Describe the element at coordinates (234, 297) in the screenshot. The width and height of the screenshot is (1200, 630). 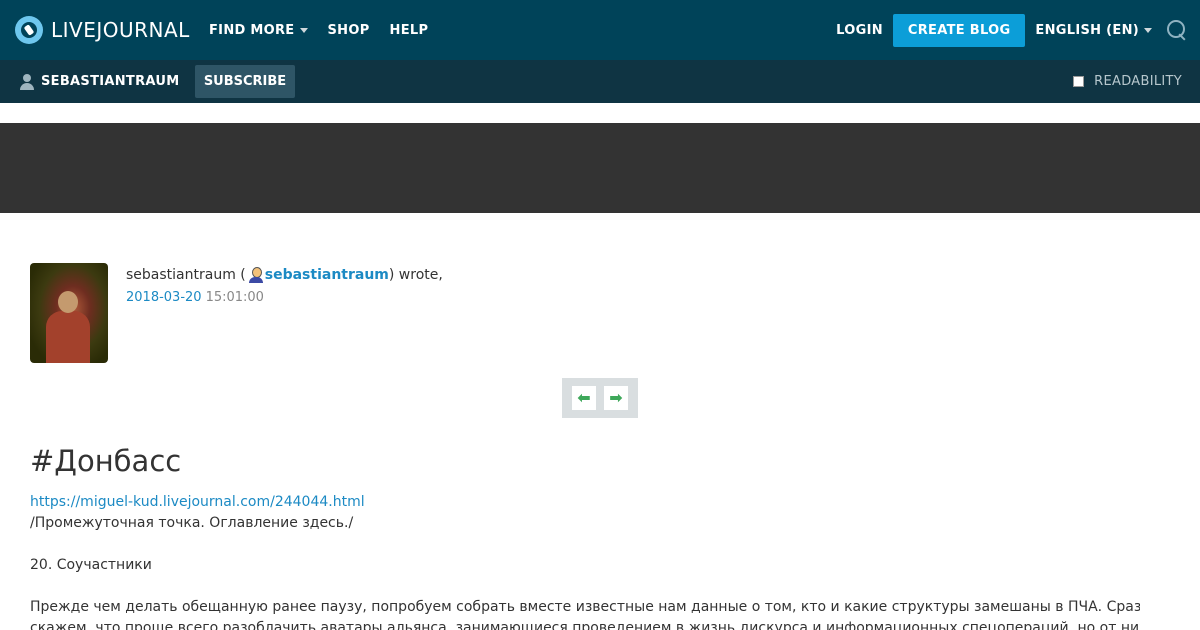
I see `entry-time: 15:01:00` at that location.